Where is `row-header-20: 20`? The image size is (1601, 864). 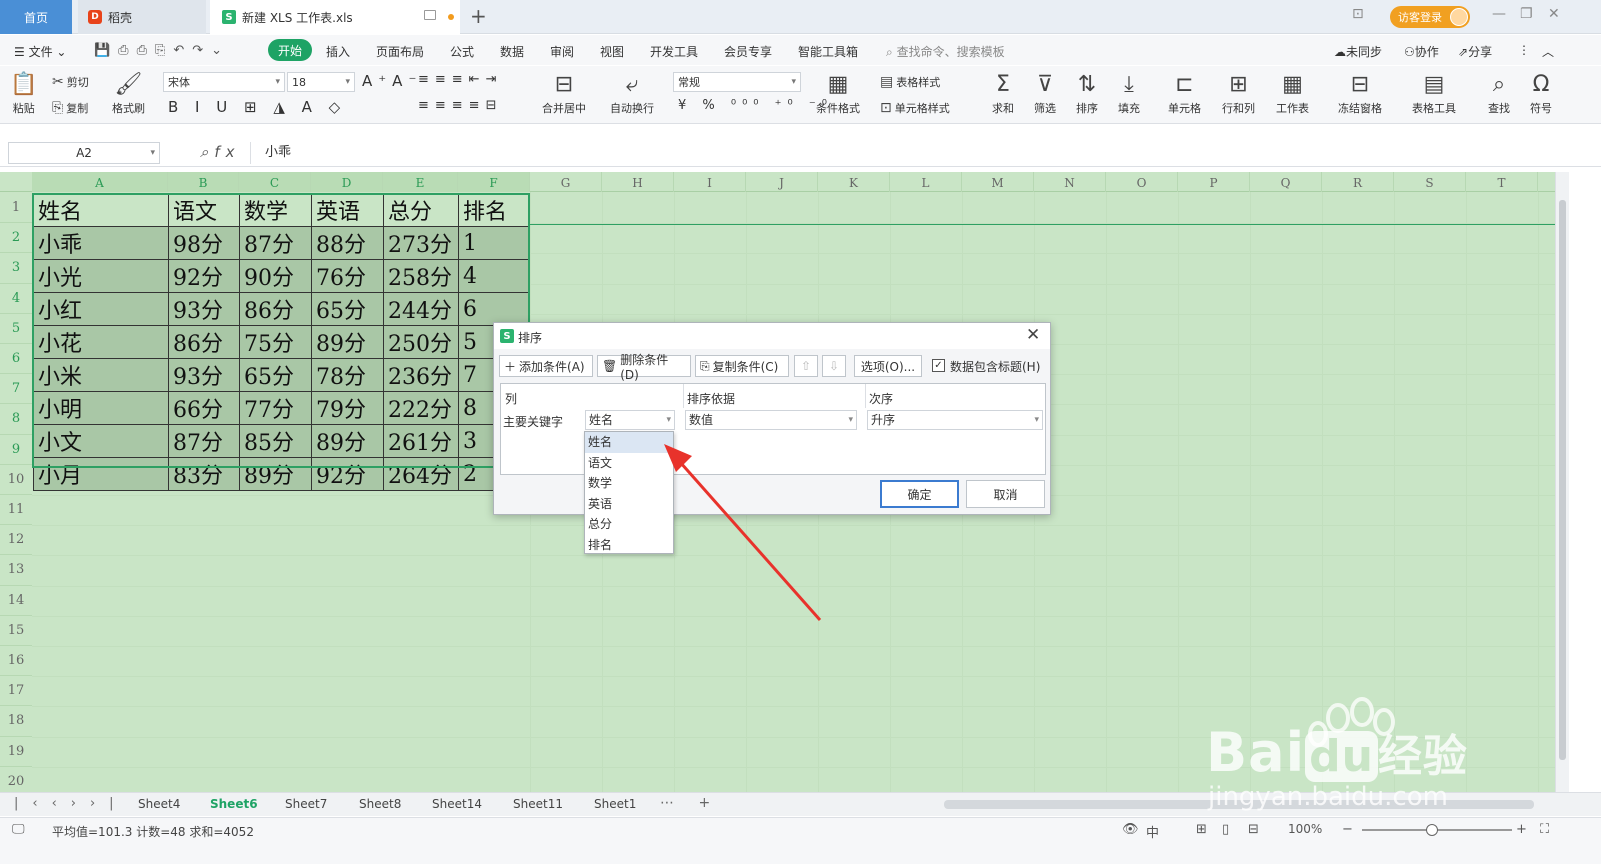 row-header-20: 20 is located at coordinates (16, 779).